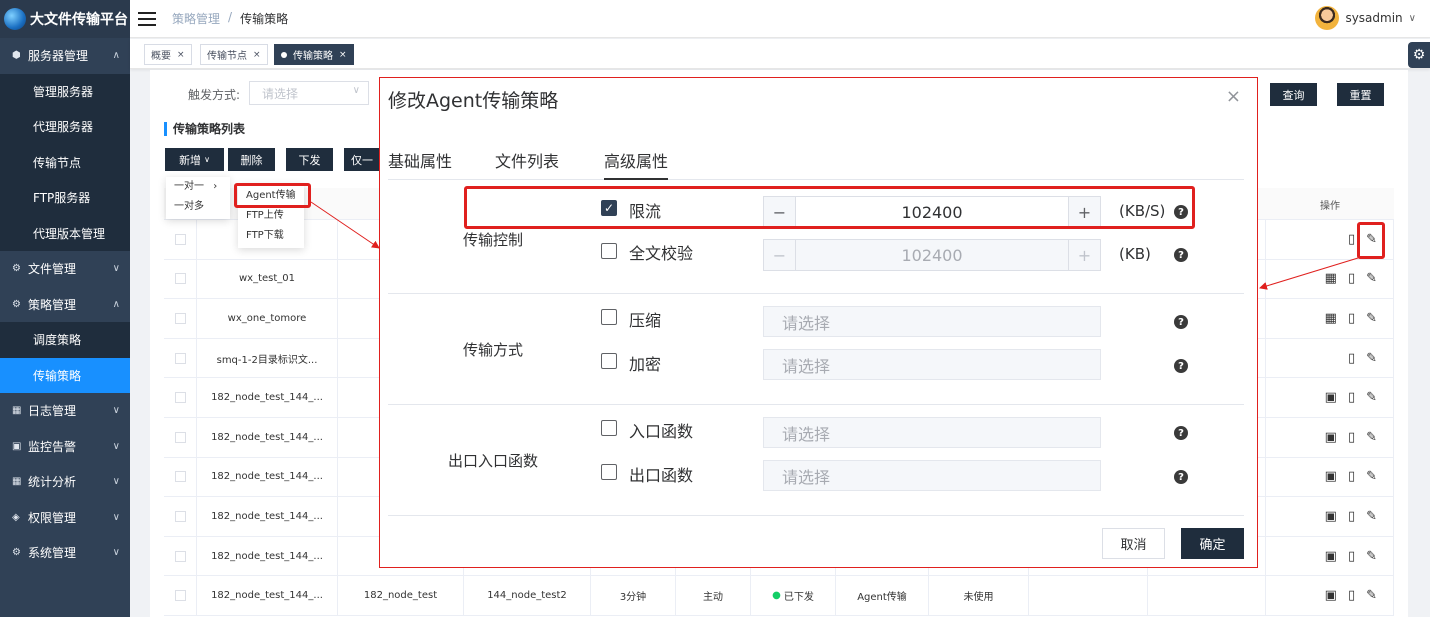 The width and height of the screenshot is (1430, 617). I want to click on divider, so click(816, 404).